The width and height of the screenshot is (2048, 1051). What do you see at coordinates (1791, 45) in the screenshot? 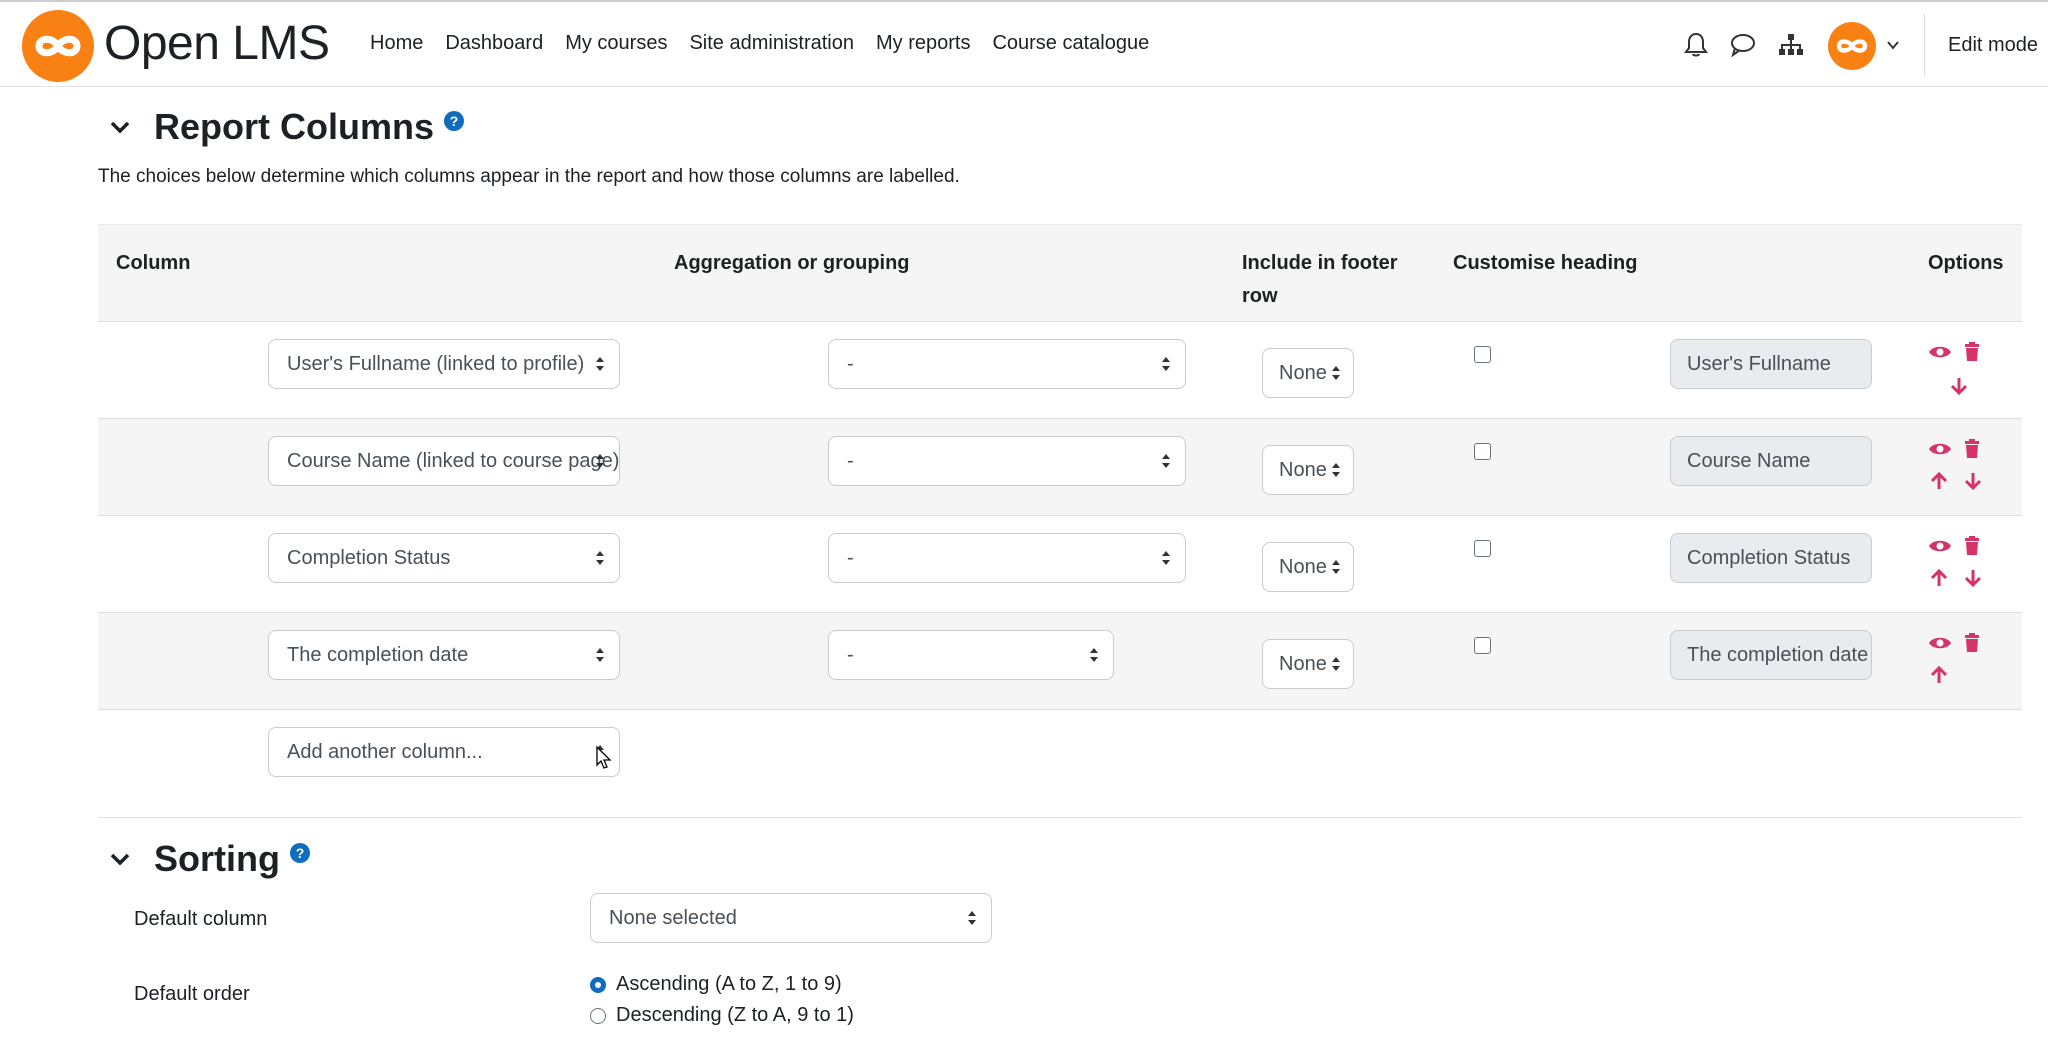
I see `course-structure-icon` at bounding box center [1791, 45].